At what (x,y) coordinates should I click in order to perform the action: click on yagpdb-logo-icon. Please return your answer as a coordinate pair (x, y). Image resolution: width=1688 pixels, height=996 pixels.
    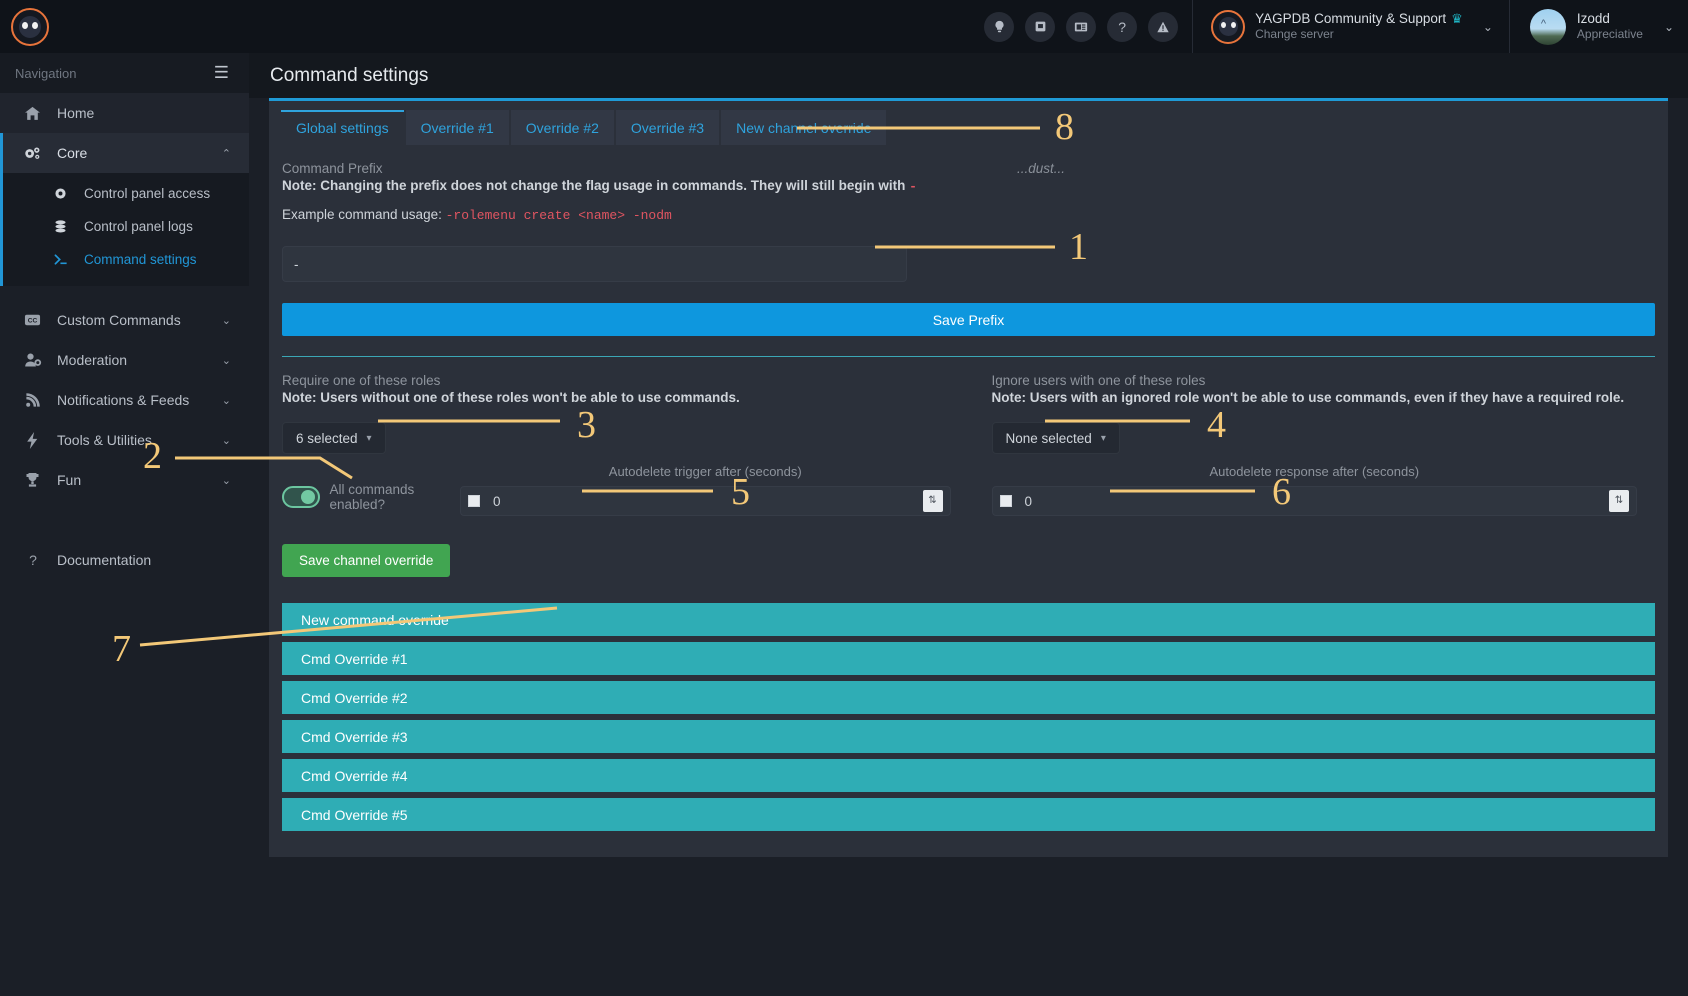
    Looking at the image, I should click on (30, 26).